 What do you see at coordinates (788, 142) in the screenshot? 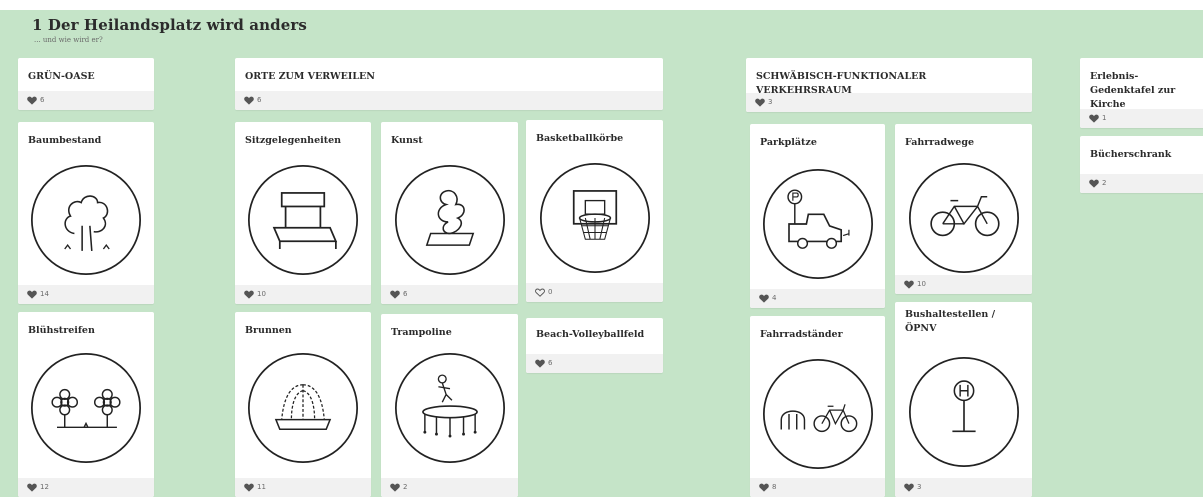
I see `card-label: Parkplätze` at bounding box center [788, 142].